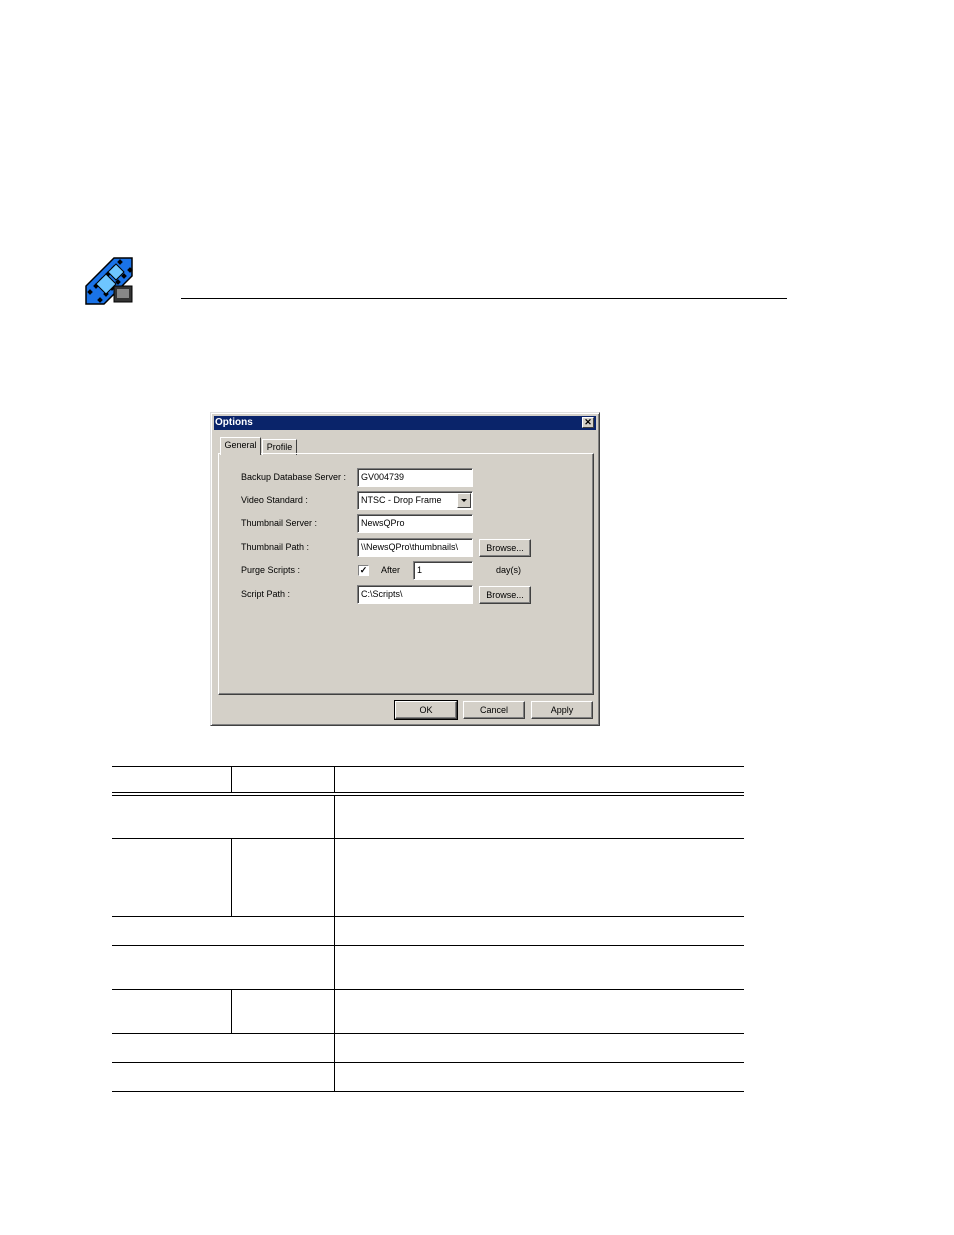 This screenshot has width=954, height=1235. I want to click on table-bottom-rule, so click(428, 1091).